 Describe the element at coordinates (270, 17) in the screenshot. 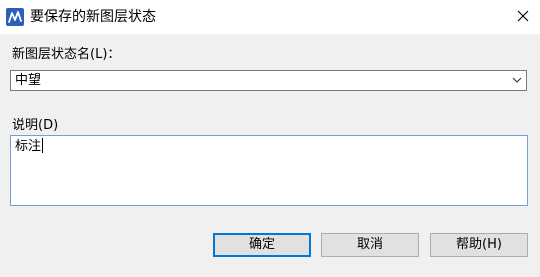

I see `title-bar: 要保存的新图层状态` at that location.